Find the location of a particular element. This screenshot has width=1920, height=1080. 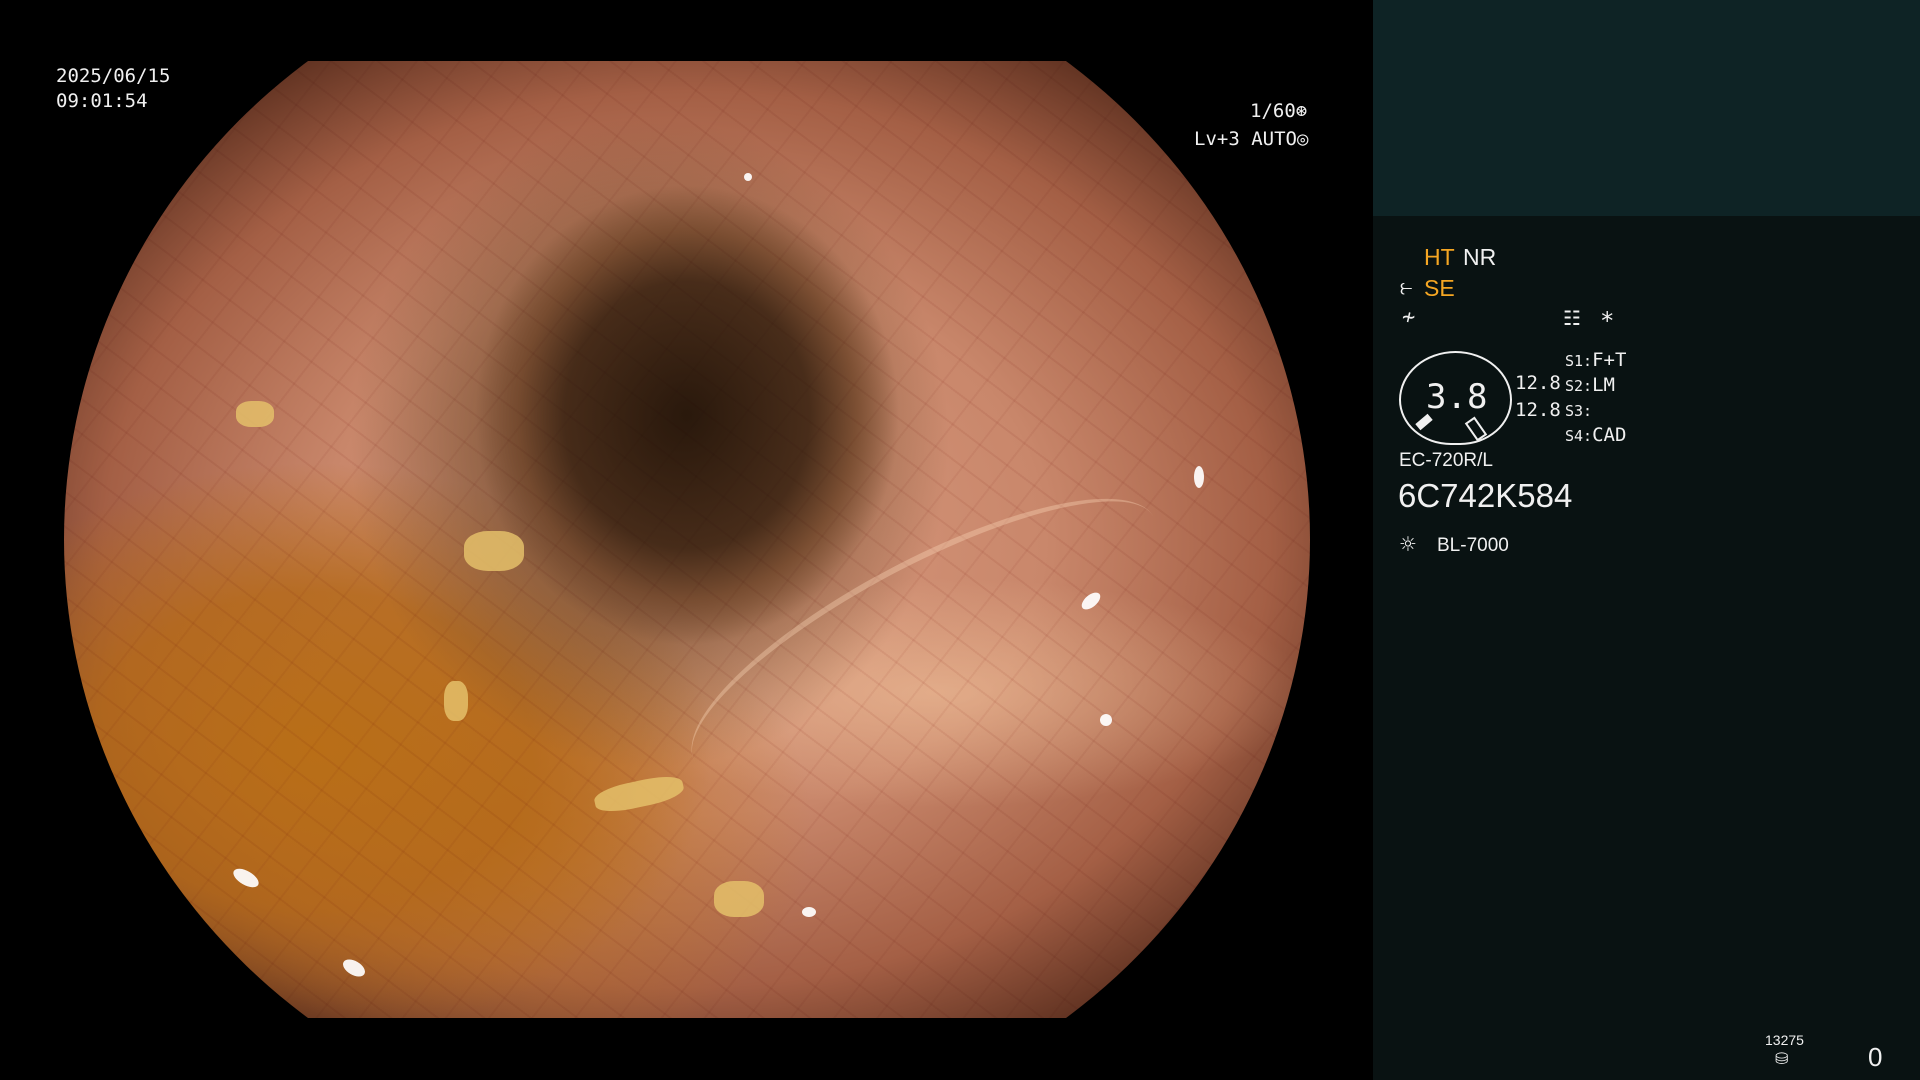

panel-header is located at coordinates (1646, 108).